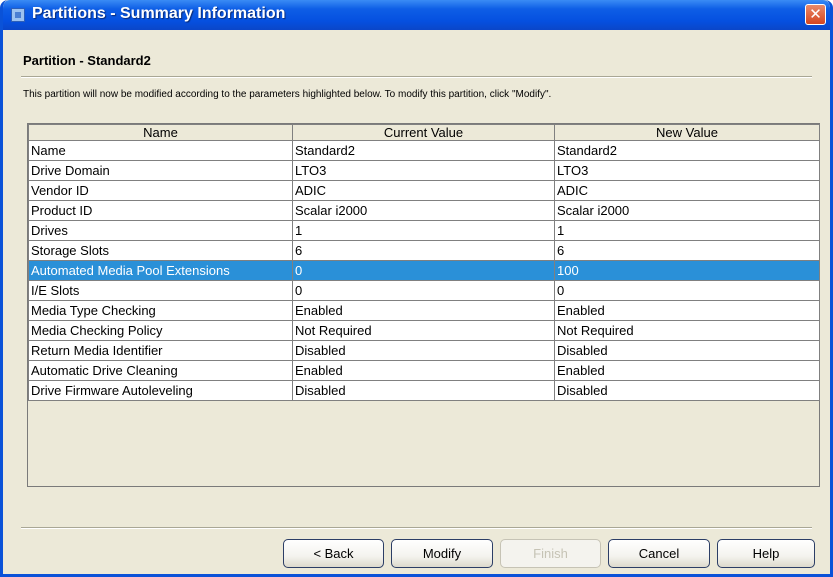 This screenshot has height=577, width=833. What do you see at coordinates (687, 190) in the screenshot?
I see `cell-new-value: ADIC` at bounding box center [687, 190].